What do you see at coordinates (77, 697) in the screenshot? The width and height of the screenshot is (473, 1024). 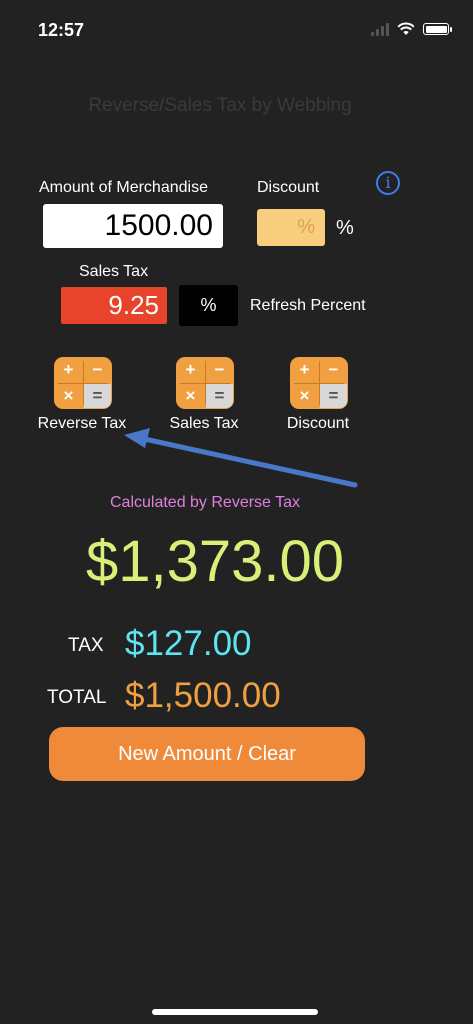 I see `total-label: TOTAL` at bounding box center [77, 697].